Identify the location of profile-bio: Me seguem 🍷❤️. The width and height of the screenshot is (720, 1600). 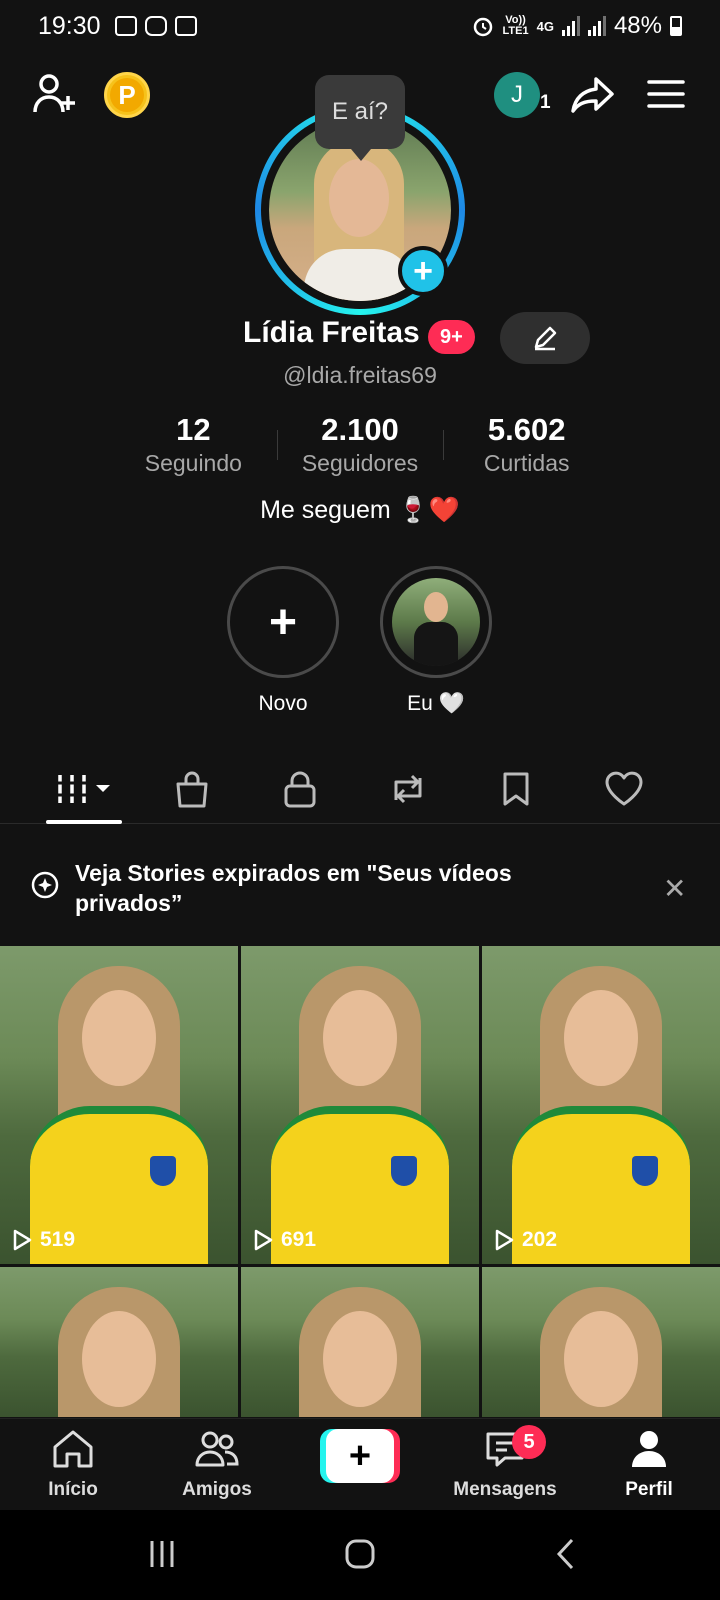
(360, 510).